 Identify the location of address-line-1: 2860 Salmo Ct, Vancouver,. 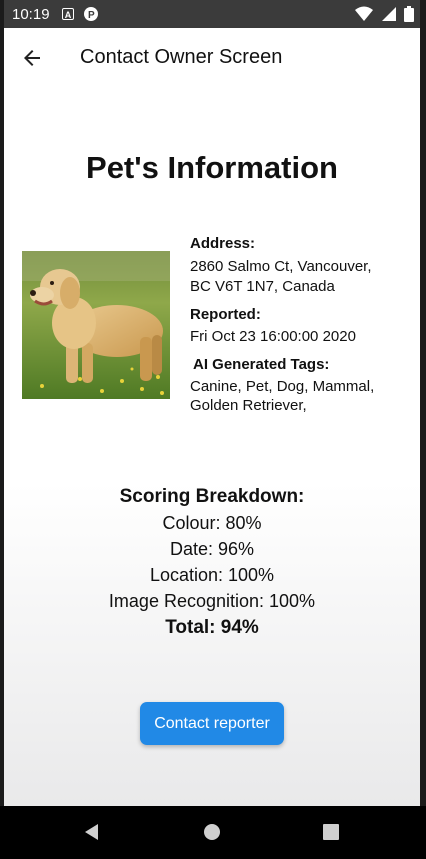
(281, 266).